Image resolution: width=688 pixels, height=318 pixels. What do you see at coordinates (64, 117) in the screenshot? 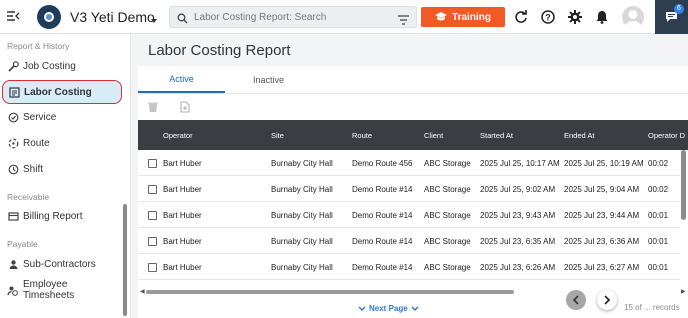
I see `sidebar-item-service: Service` at bounding box center [64, 117].